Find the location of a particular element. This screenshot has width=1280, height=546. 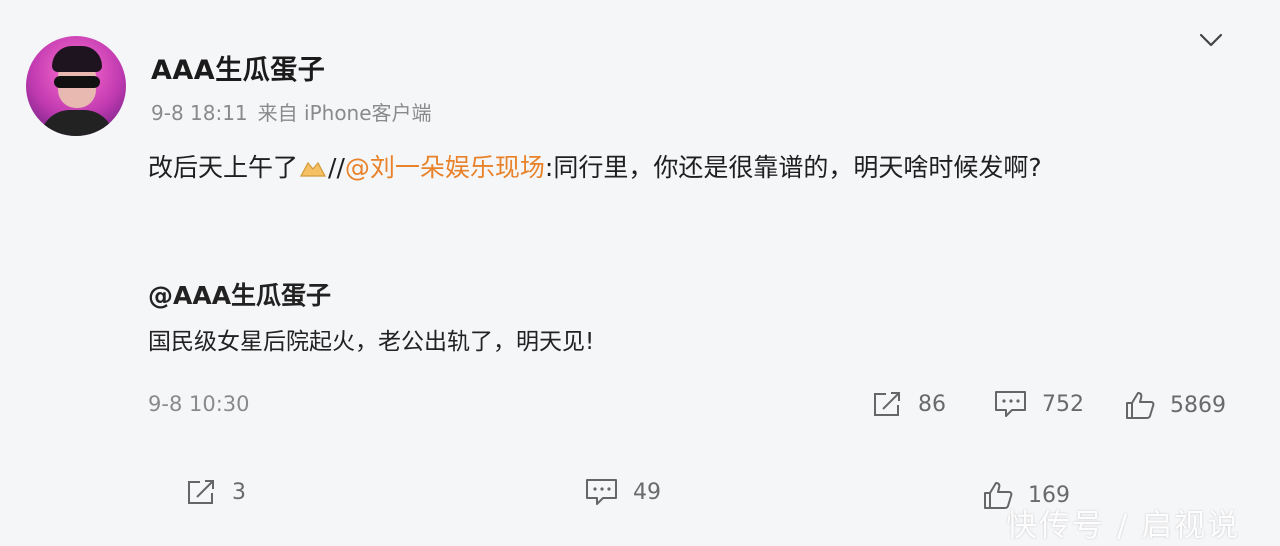

like-icon is located at coordinates (1140, 405).